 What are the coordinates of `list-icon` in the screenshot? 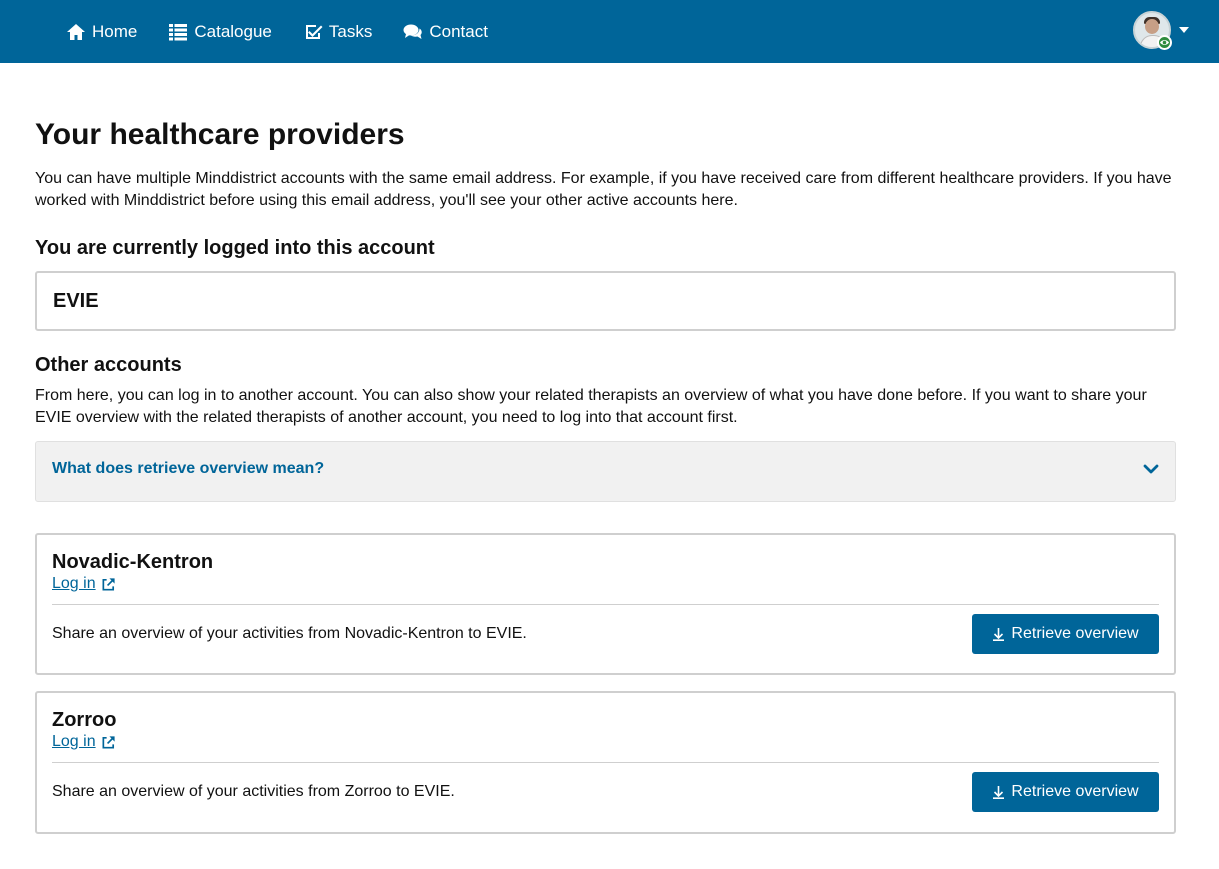 It's located at (178, 32).